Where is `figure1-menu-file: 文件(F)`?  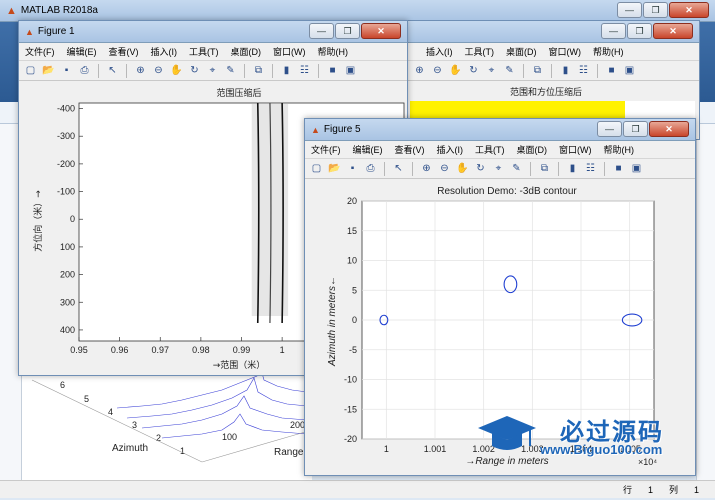 figure1-menu-file: 文件(F) is located at coordinates (40, 51).